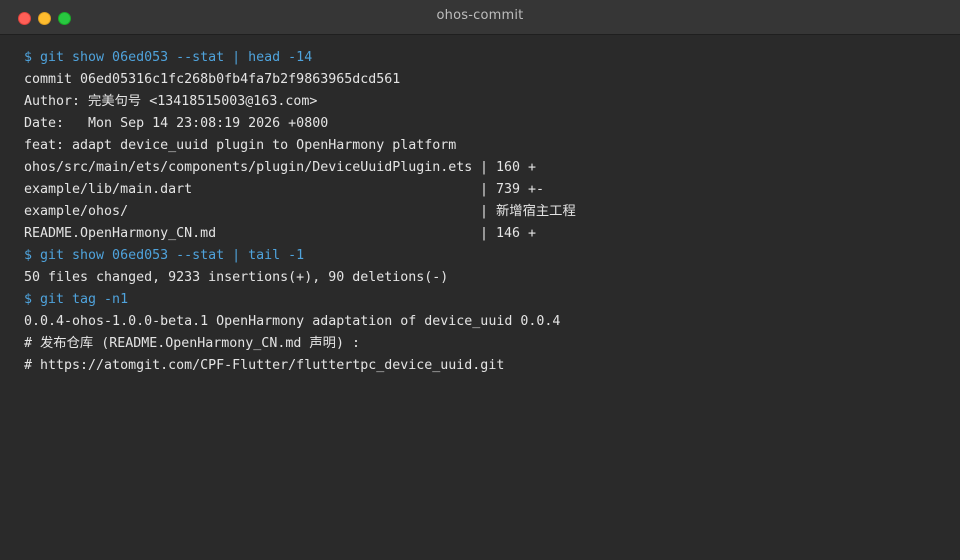 The width and height of the screenshot is (960, 560). I want to click on window-title: ohos-commit, so click(480, 15).